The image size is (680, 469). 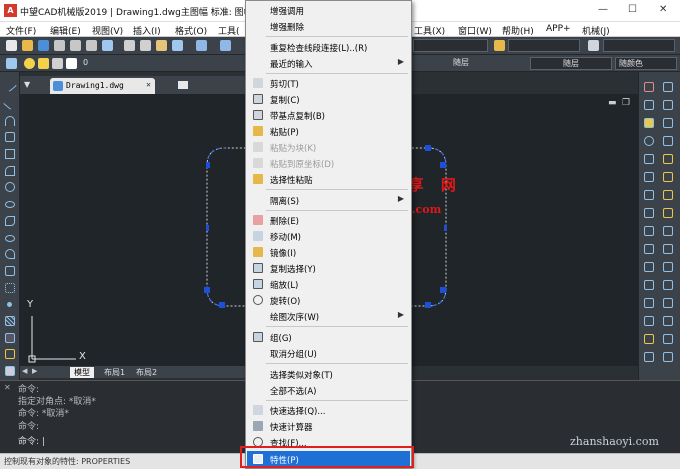 I want to click on menu-item-paste: 粘贴(P), so click(x=328, y=131).